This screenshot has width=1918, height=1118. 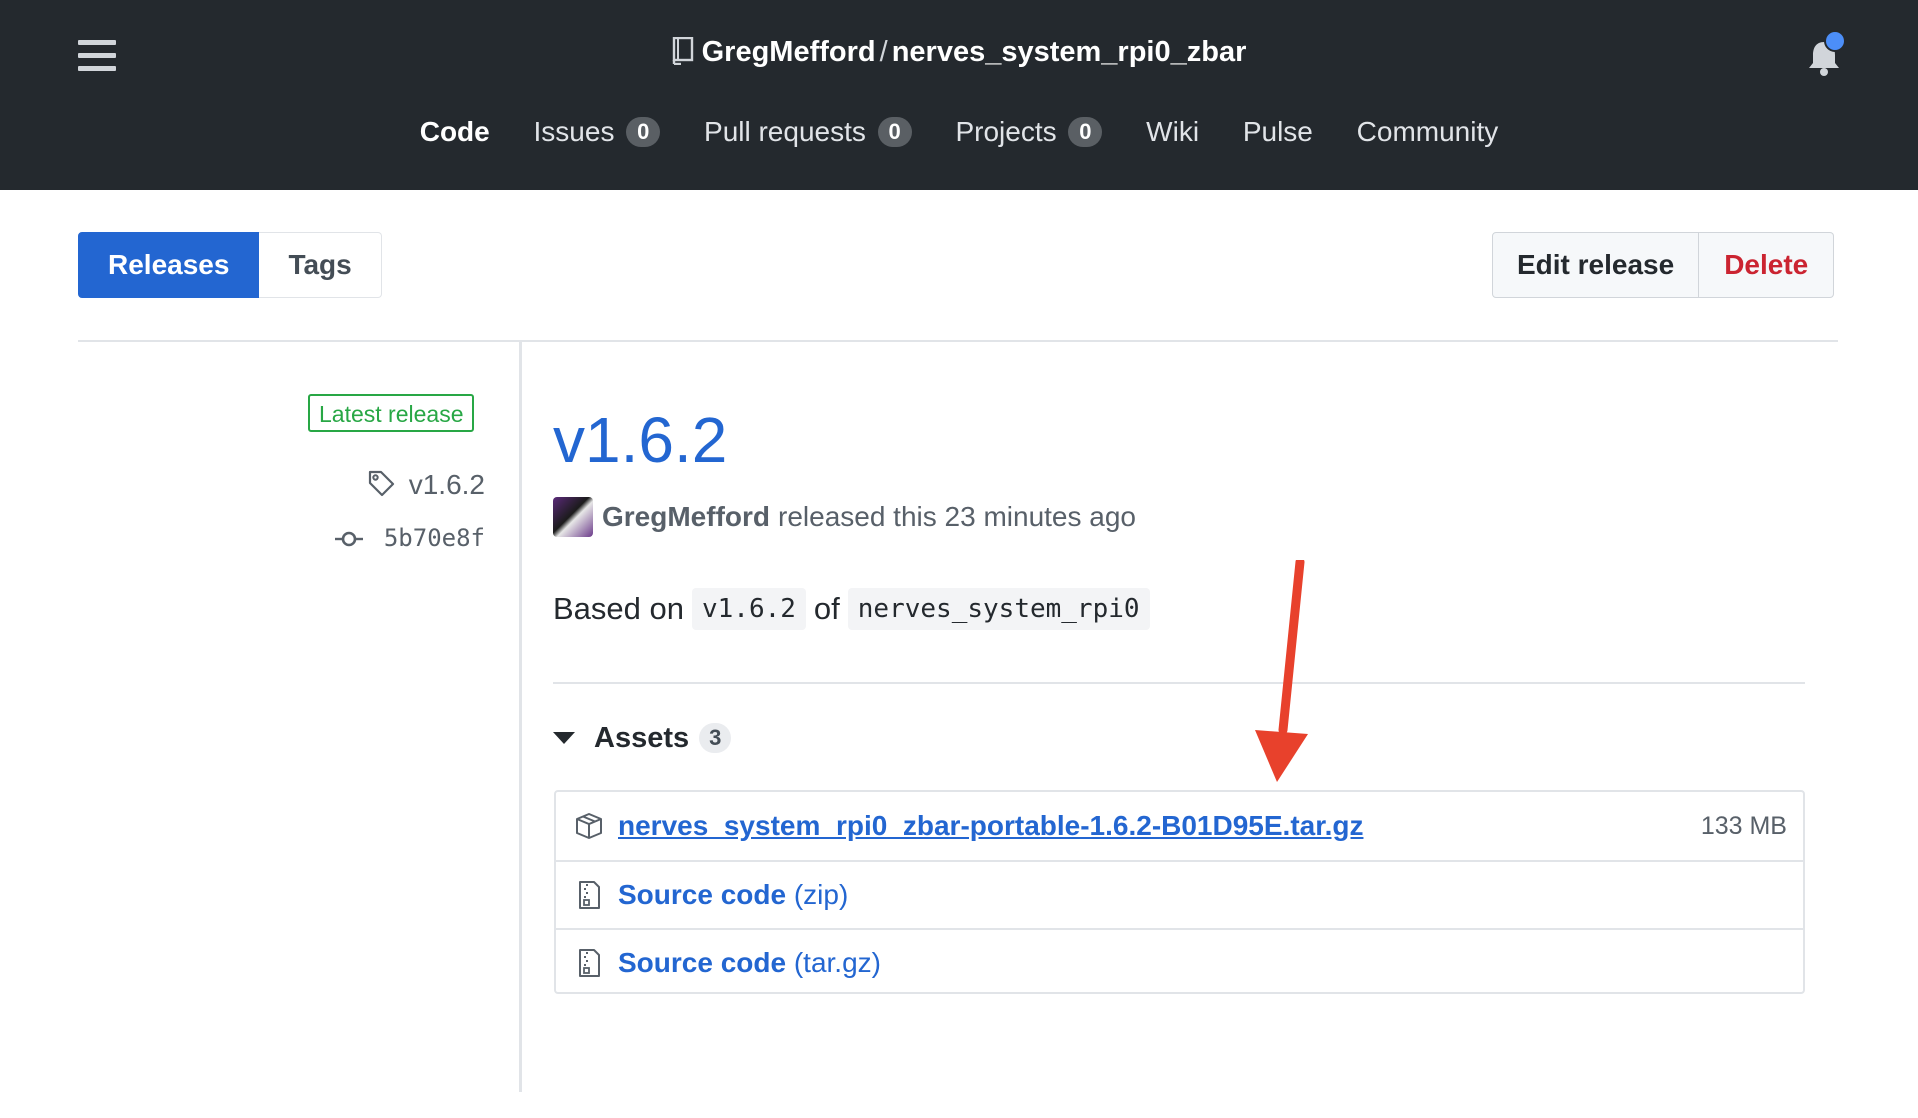 I want to click on nav-pulse: Pulse, so click(x=1278, y=132).